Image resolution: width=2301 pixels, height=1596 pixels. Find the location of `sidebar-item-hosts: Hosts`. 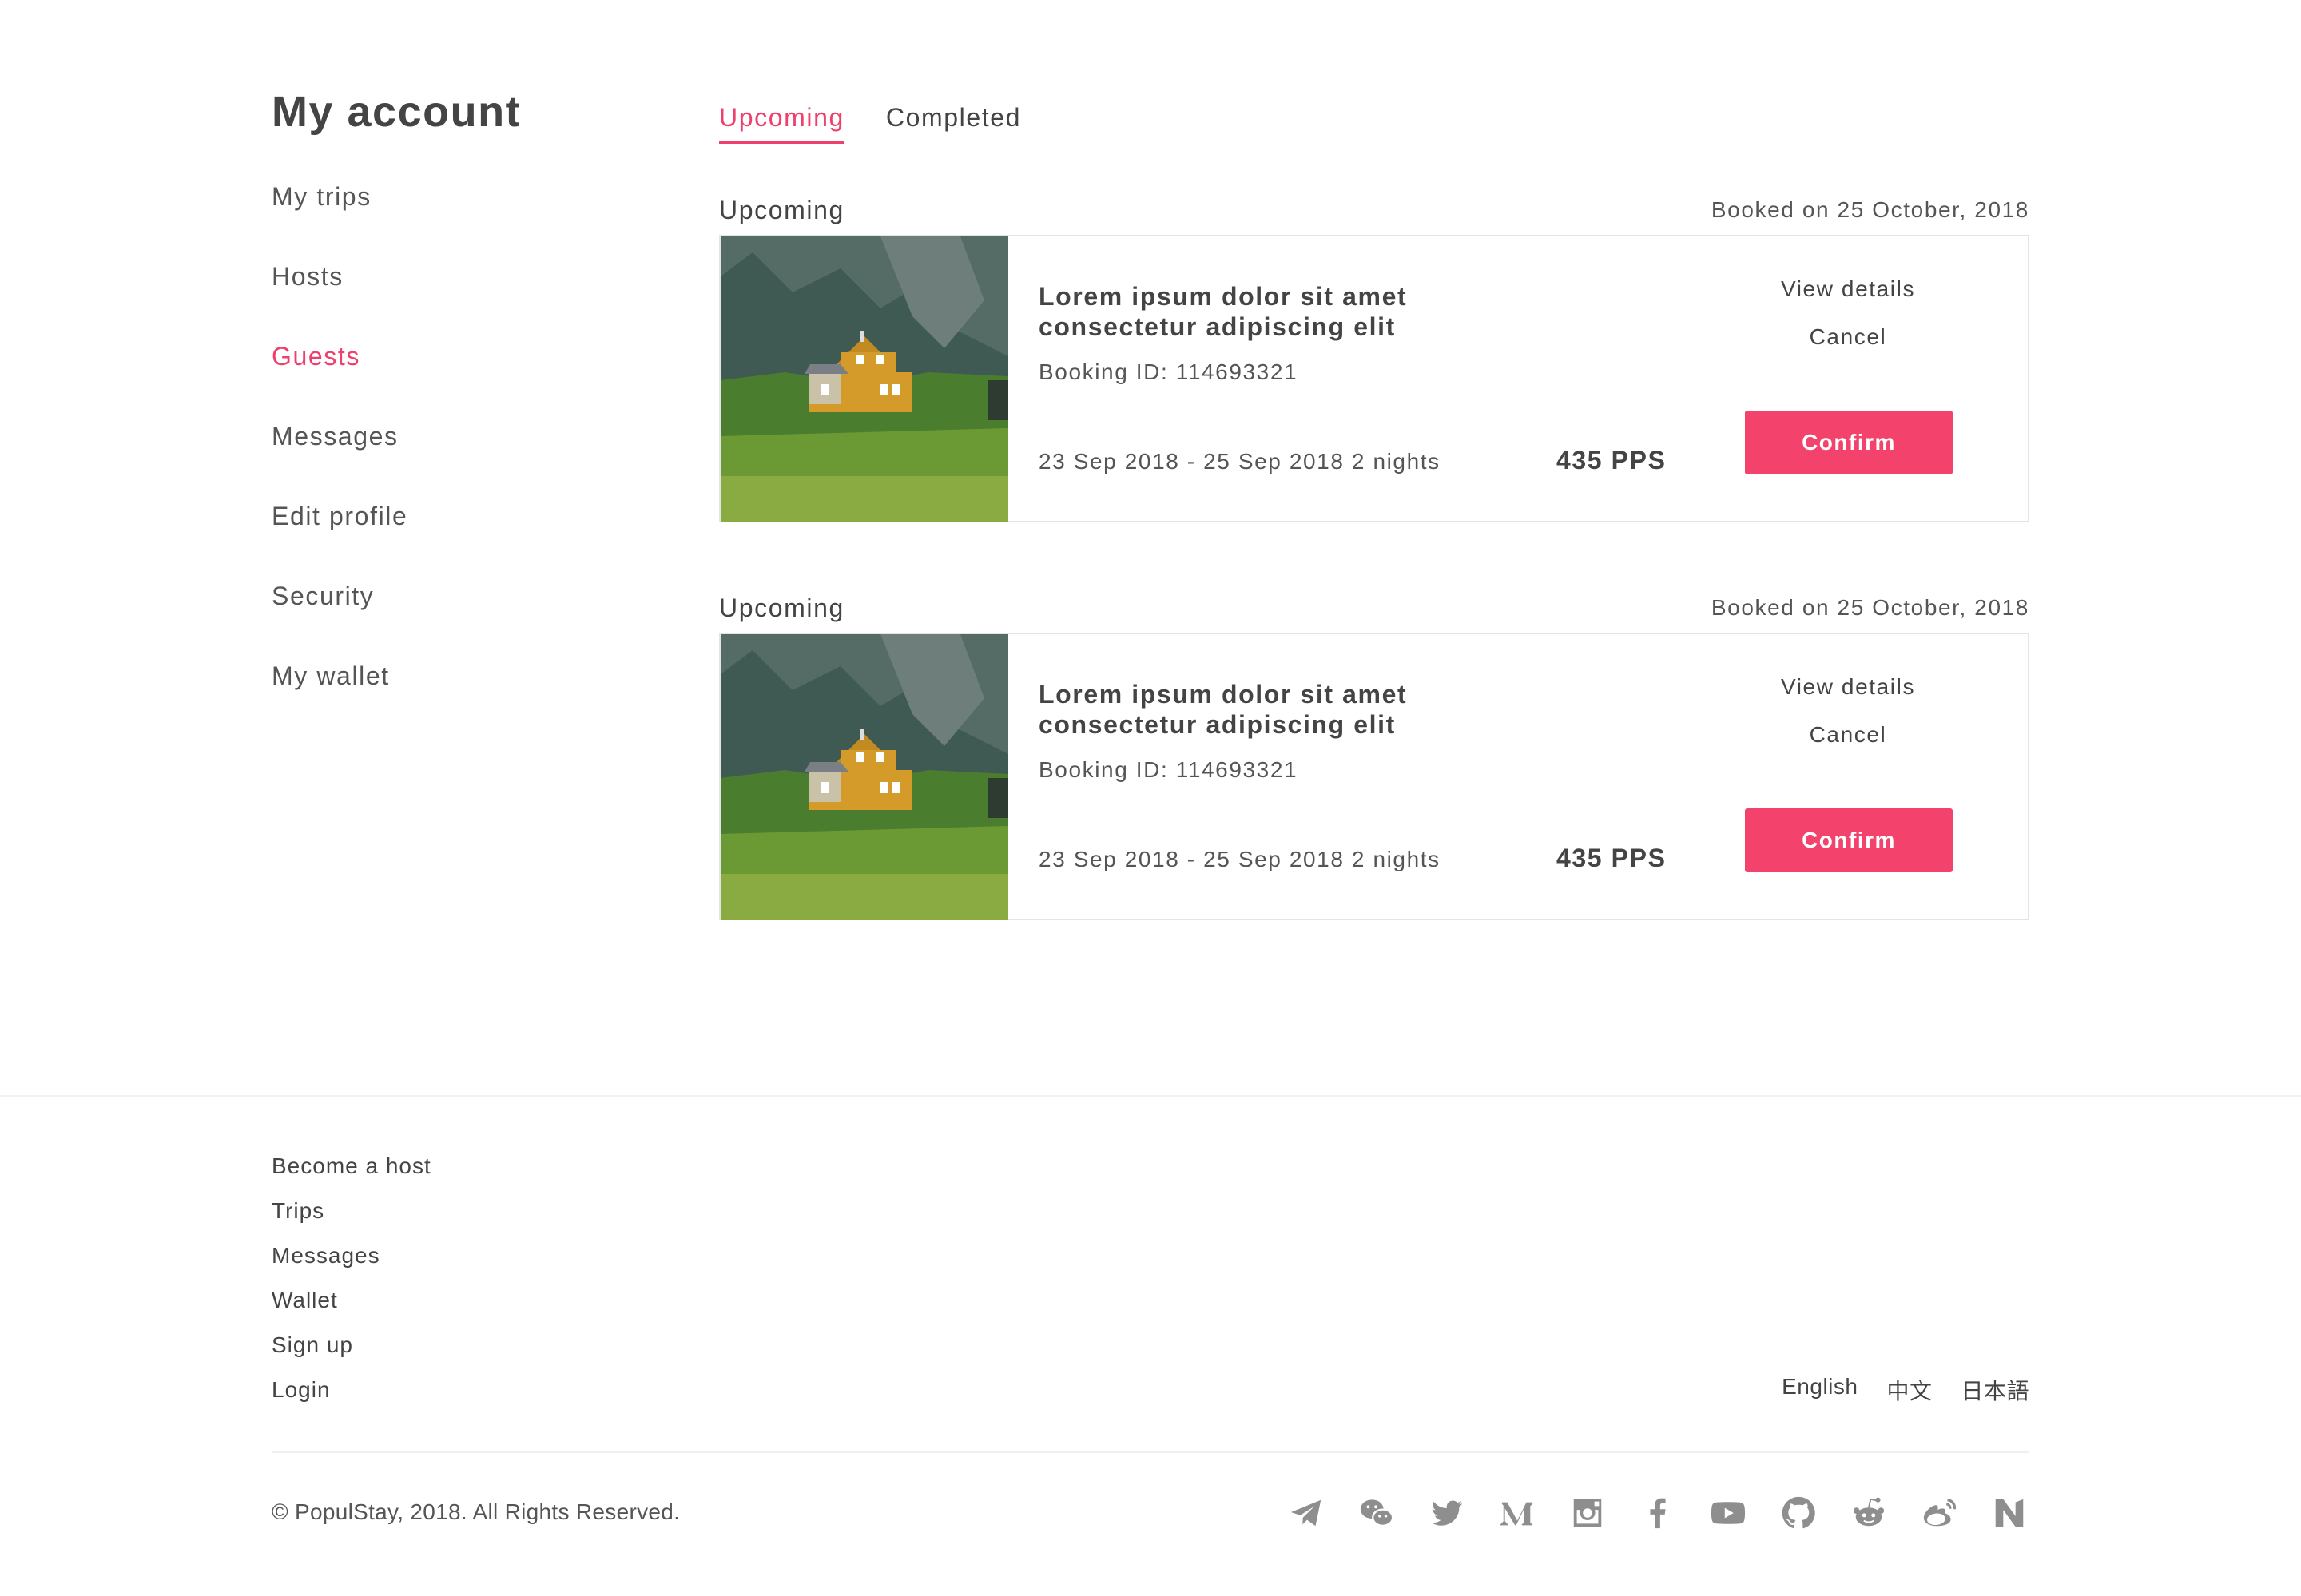

sidebar-item-hosts: Hosts is located at coordinates (463, 297).